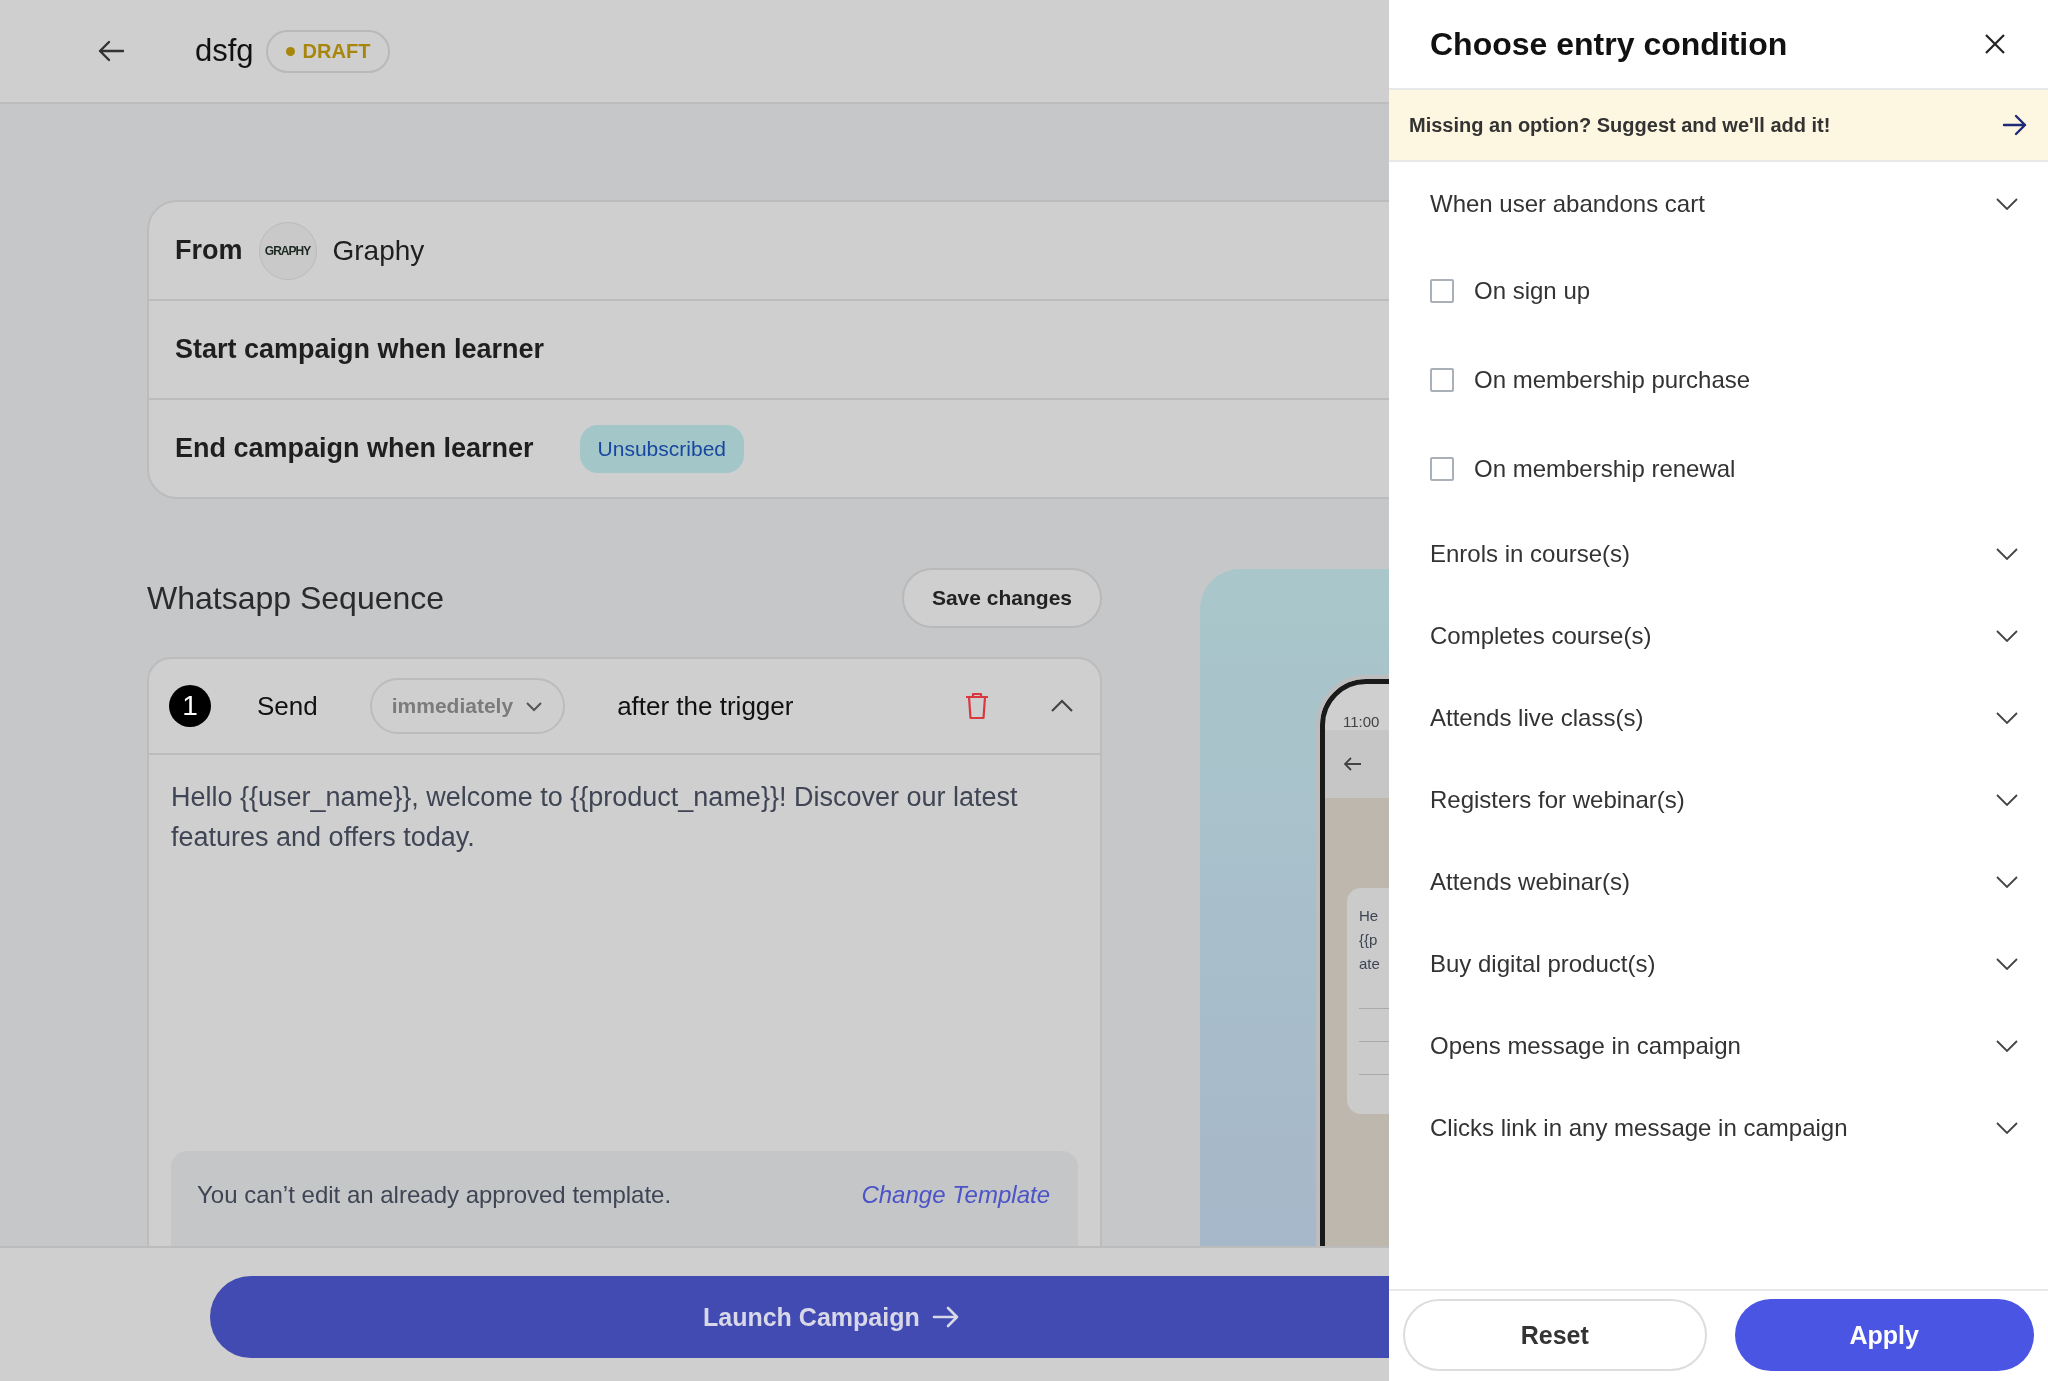 This screenshot has height=1381, width=2048. What do you see at coordinates (190, 706) in the screenshot?
I see `step-number: 1` at bounding box center [190, 706].